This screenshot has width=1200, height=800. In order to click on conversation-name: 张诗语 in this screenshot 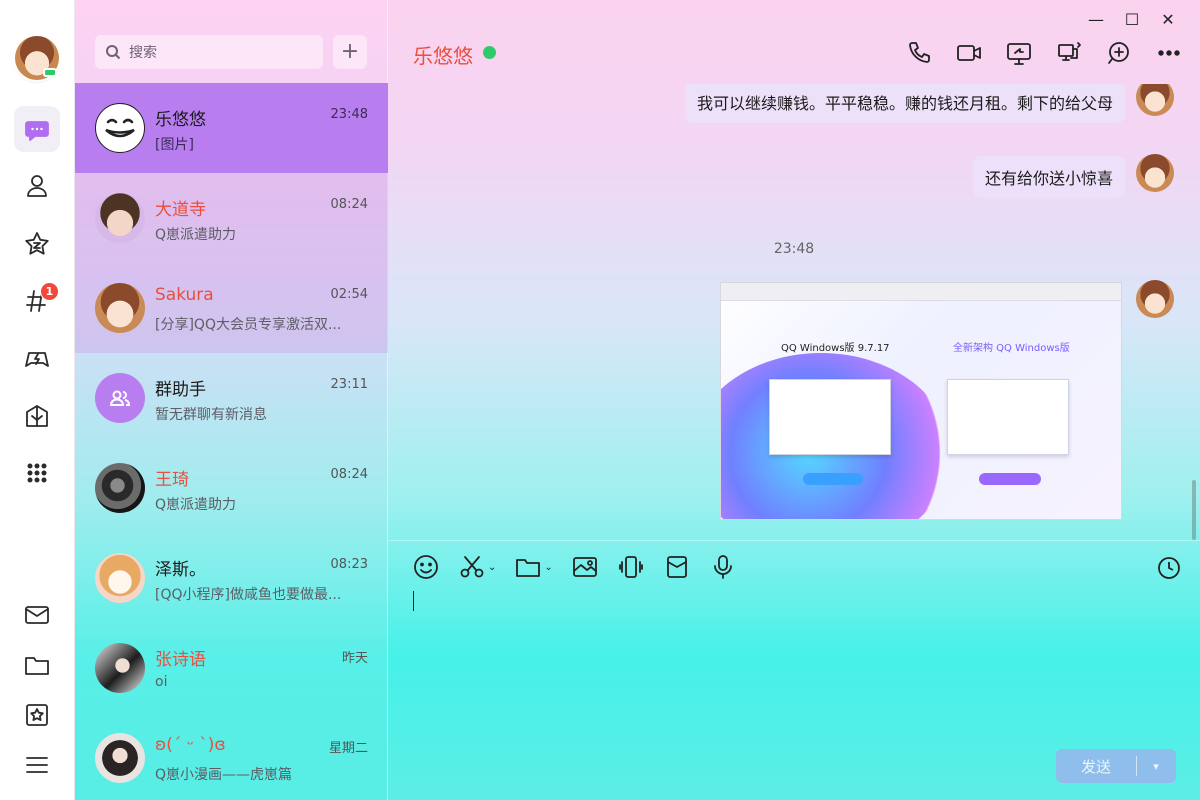, I will do `click(180, 660)`.